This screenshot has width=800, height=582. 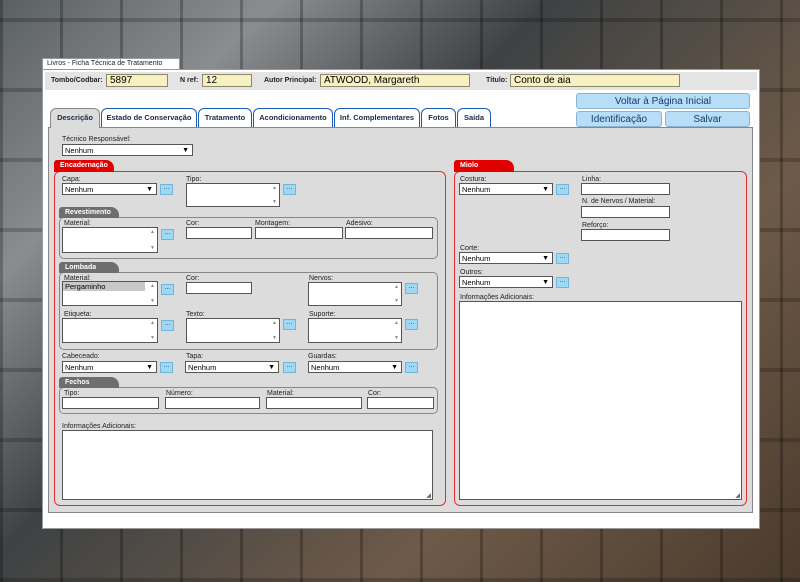 I want to click on fechos-numero-input, so click(x=212, y=403).